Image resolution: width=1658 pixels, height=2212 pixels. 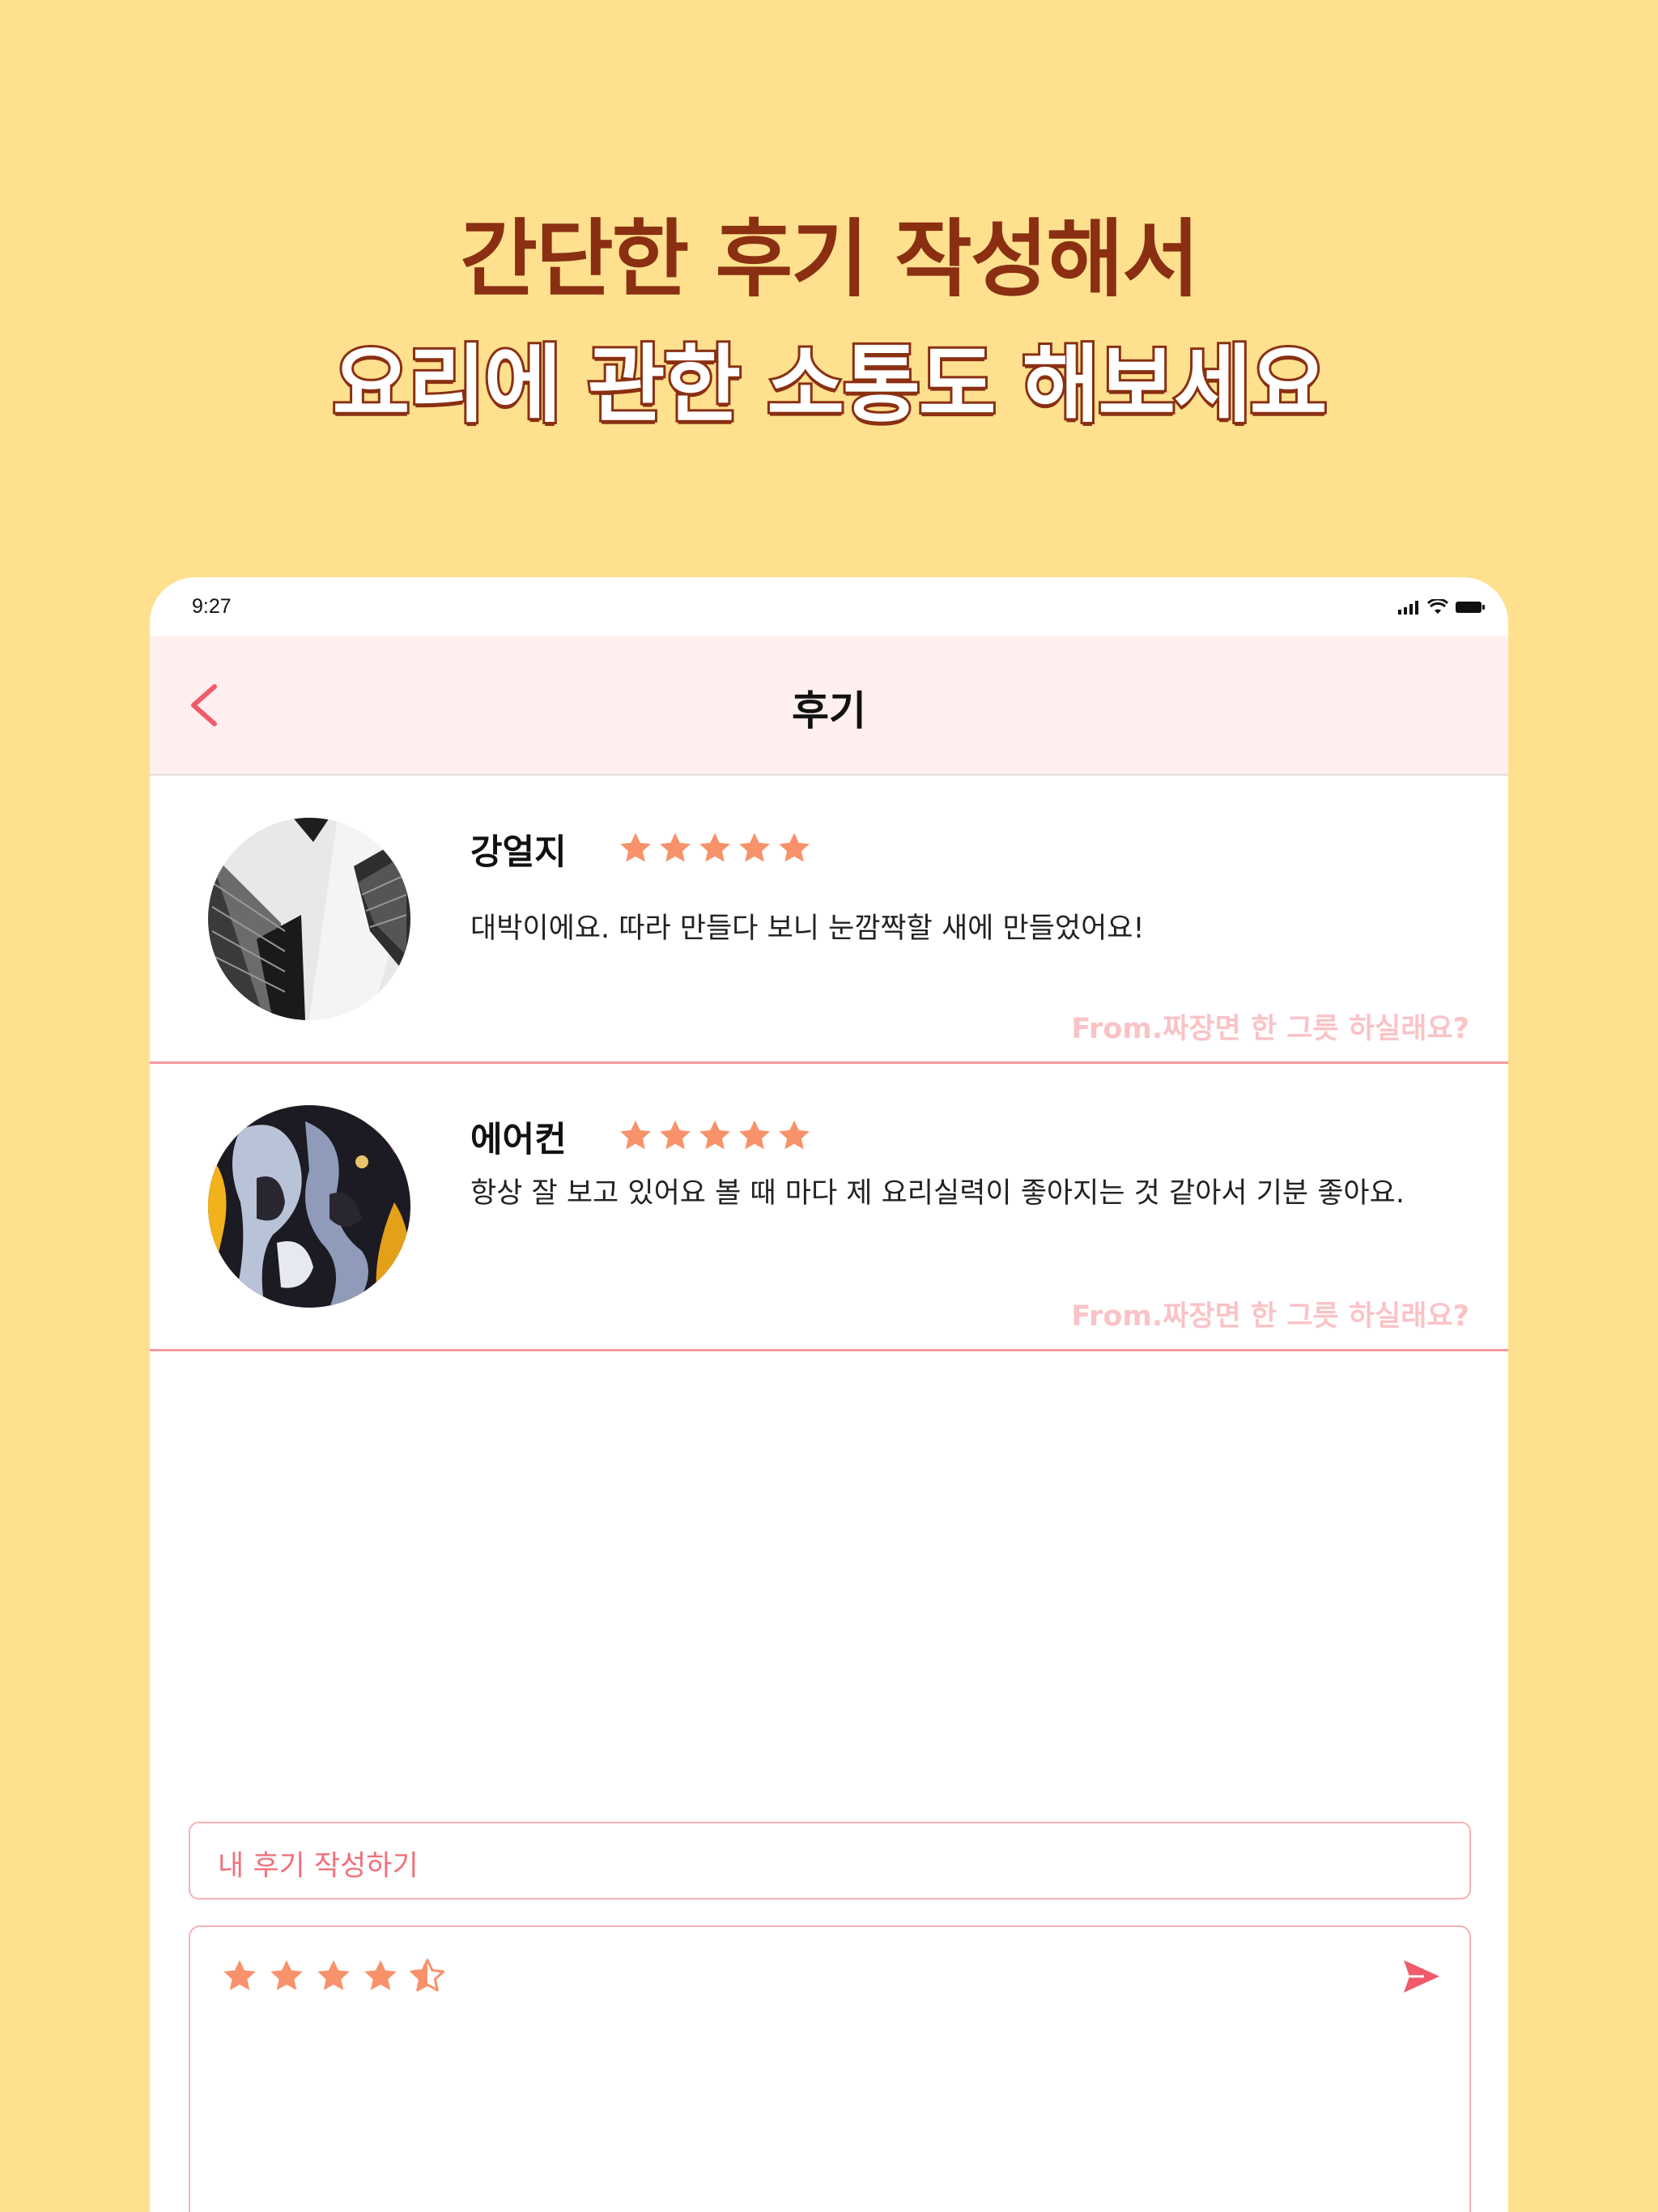 I want to click on wifi-icon, so click(x=1437, y=606).